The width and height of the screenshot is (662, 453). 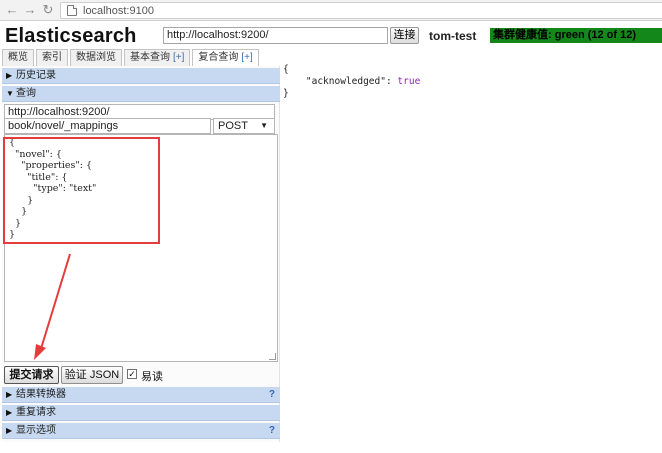 What do you see at coordinates (12, 10) in the screenshot?
I see `back-arrow-icon: ←` at bounding box center [12, 10].